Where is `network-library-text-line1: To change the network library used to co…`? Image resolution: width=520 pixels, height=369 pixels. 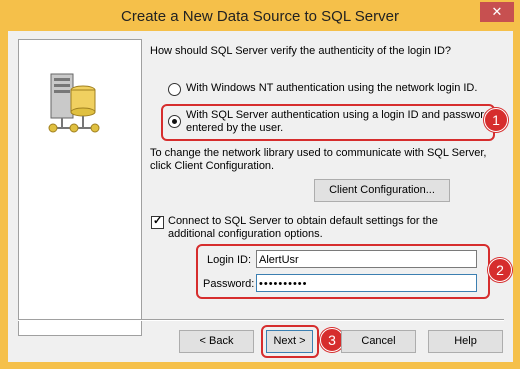 network-library-text-line1: To change the network library used to co… is located at coordinates (318, 153).